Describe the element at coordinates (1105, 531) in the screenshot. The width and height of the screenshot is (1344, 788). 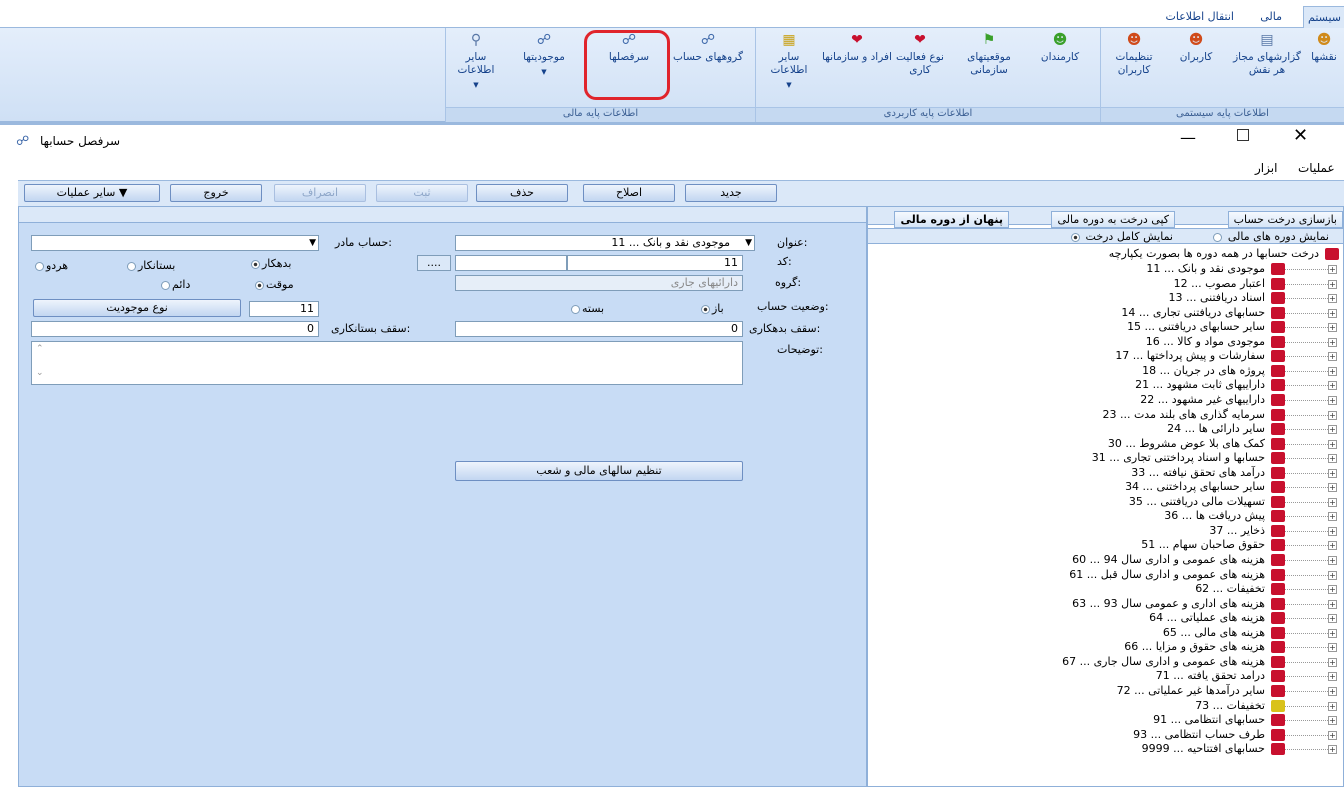
I see `tree-item: +37 ... ذخایر` at that location.